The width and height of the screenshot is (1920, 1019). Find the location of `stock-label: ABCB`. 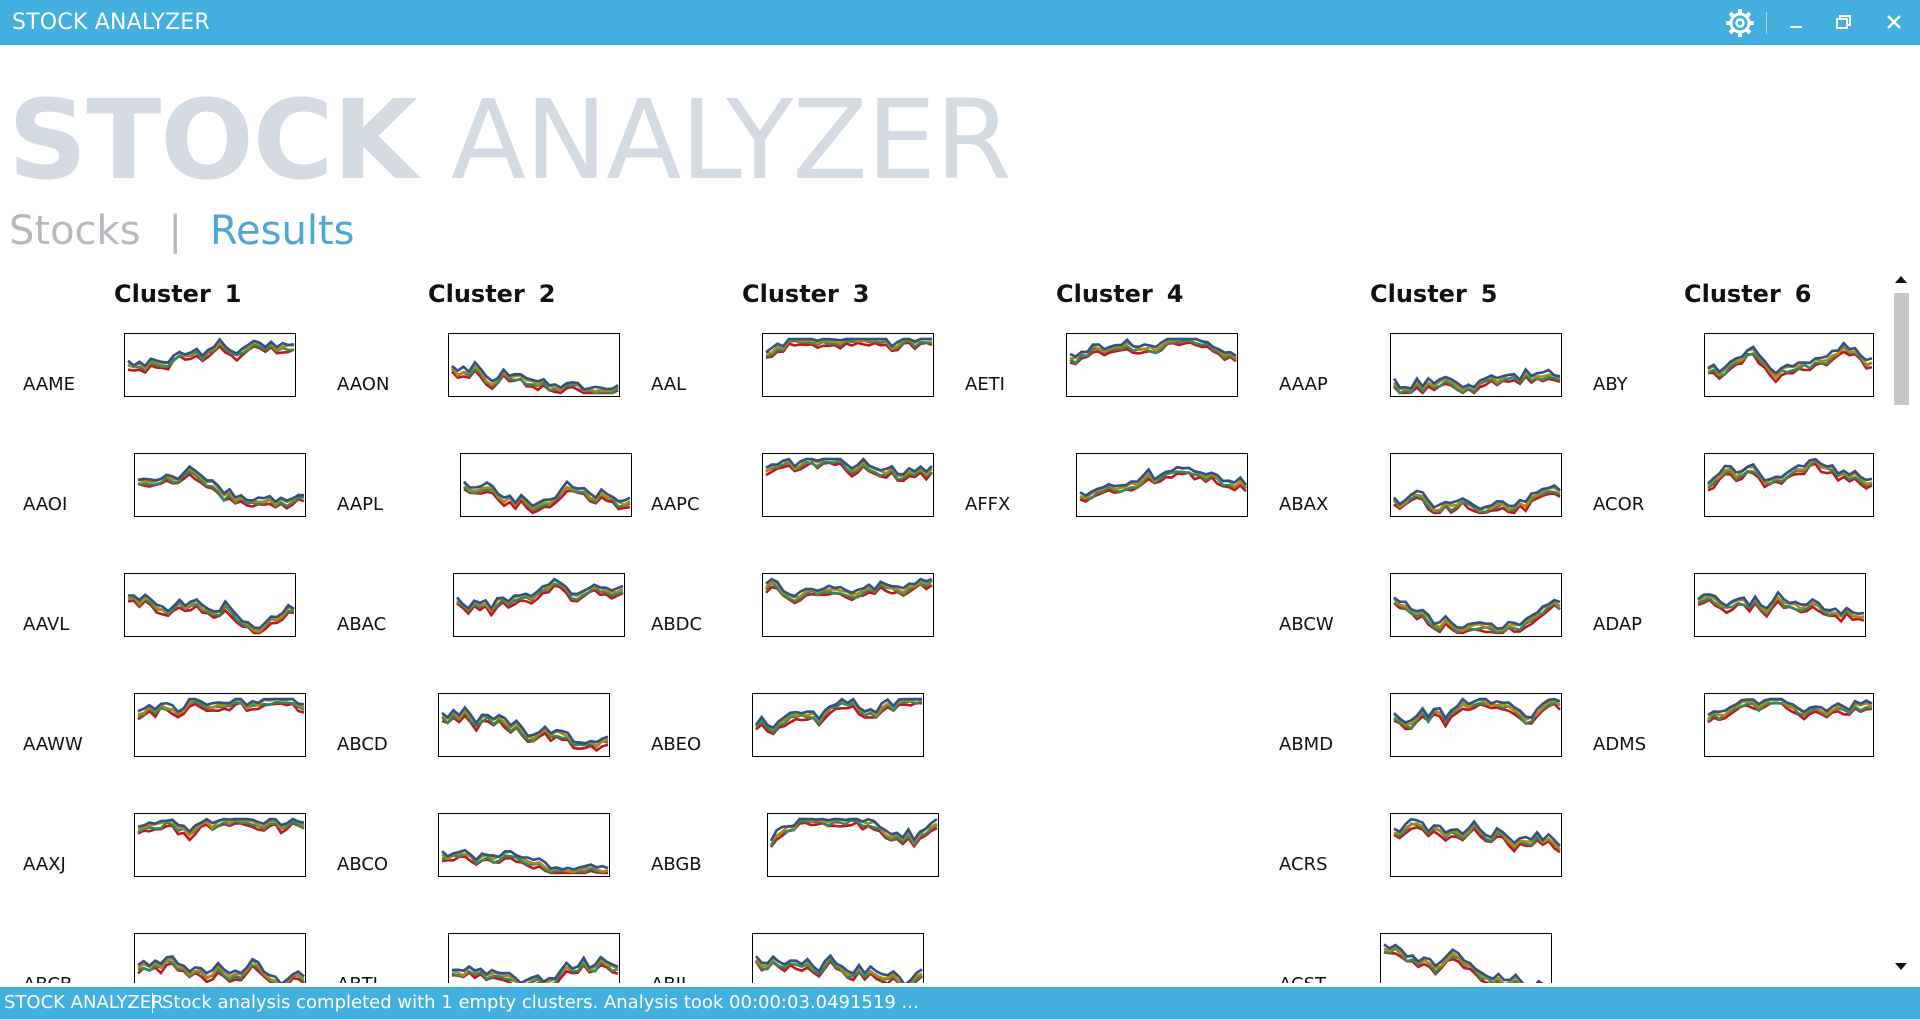

stock-label: ABCB is located at coordinates (47, 978).